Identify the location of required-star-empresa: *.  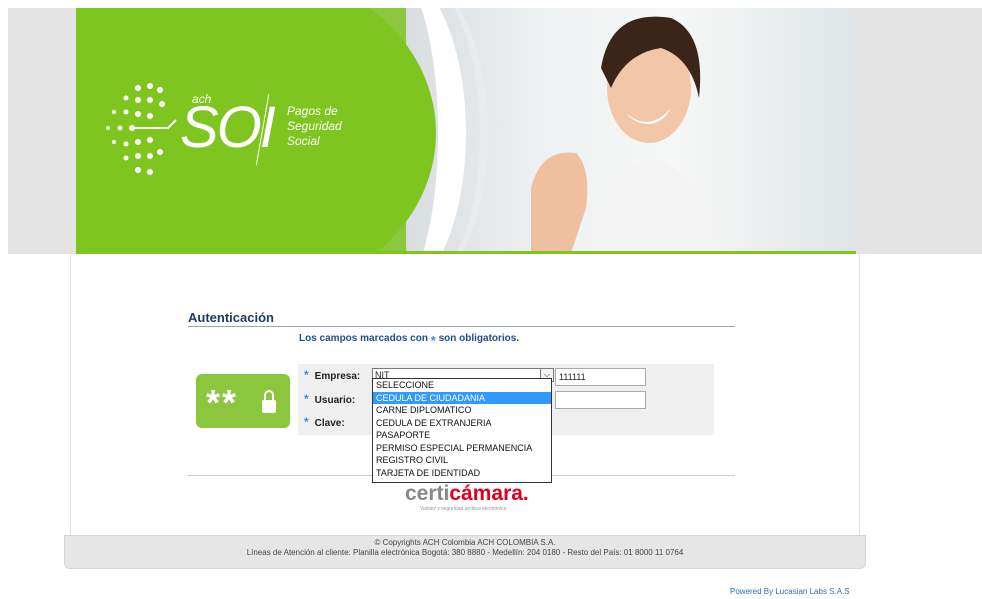
(306, 375).